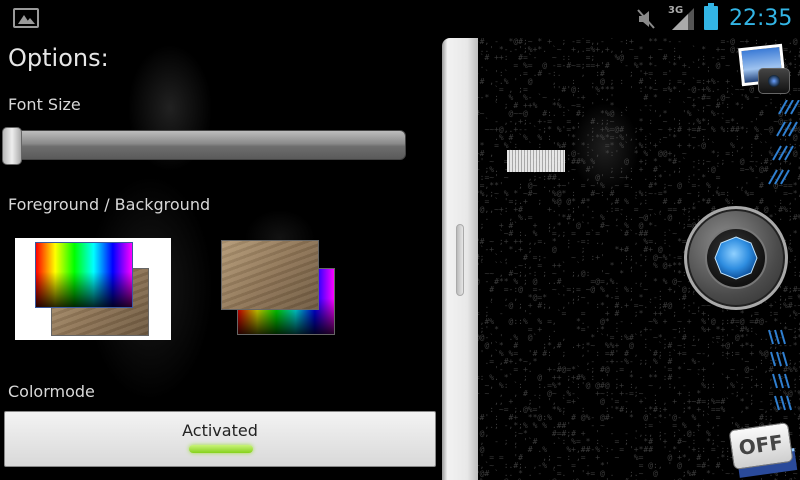  What do you see at coordinates (84, 275) in the screenshot?
I see `rainbow-foreground-swatch` at bounding box center [84, 275].